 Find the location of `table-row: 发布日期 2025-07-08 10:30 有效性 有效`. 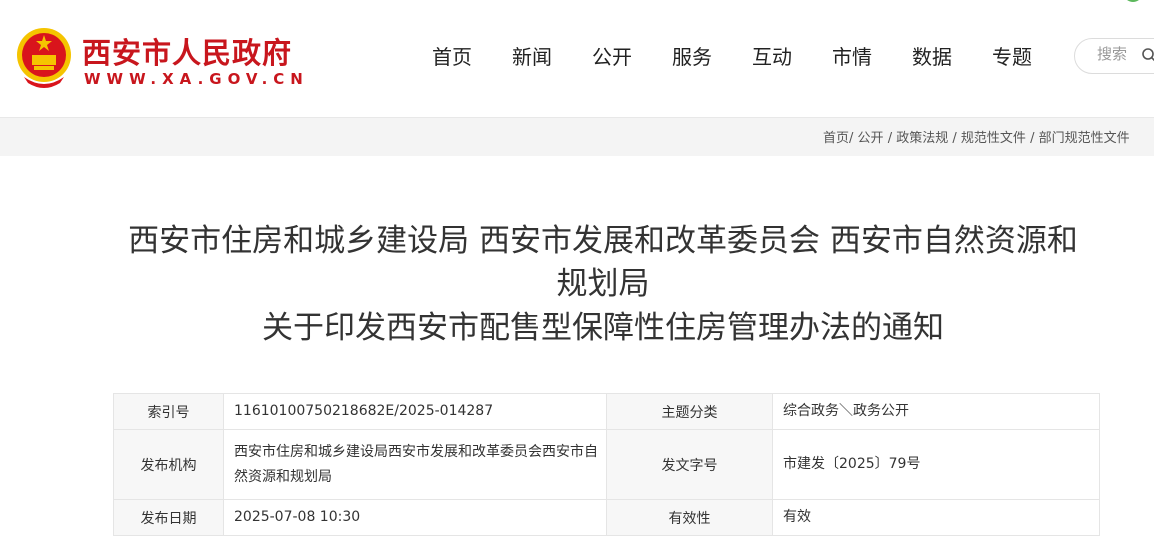

table-row: 发布日期 2025-07-08 10:30 有效性 有效 is located at coordinates (606, 517).